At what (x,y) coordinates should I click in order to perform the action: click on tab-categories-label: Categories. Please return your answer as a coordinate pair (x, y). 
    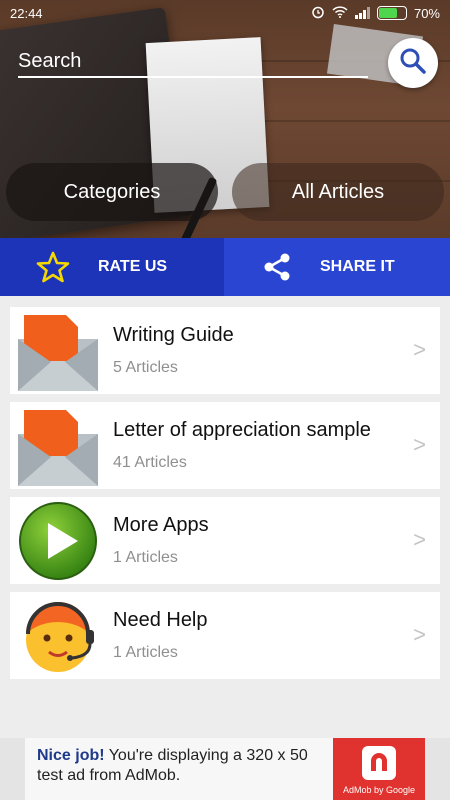
    Looking at the image, I should click on (112, 191).